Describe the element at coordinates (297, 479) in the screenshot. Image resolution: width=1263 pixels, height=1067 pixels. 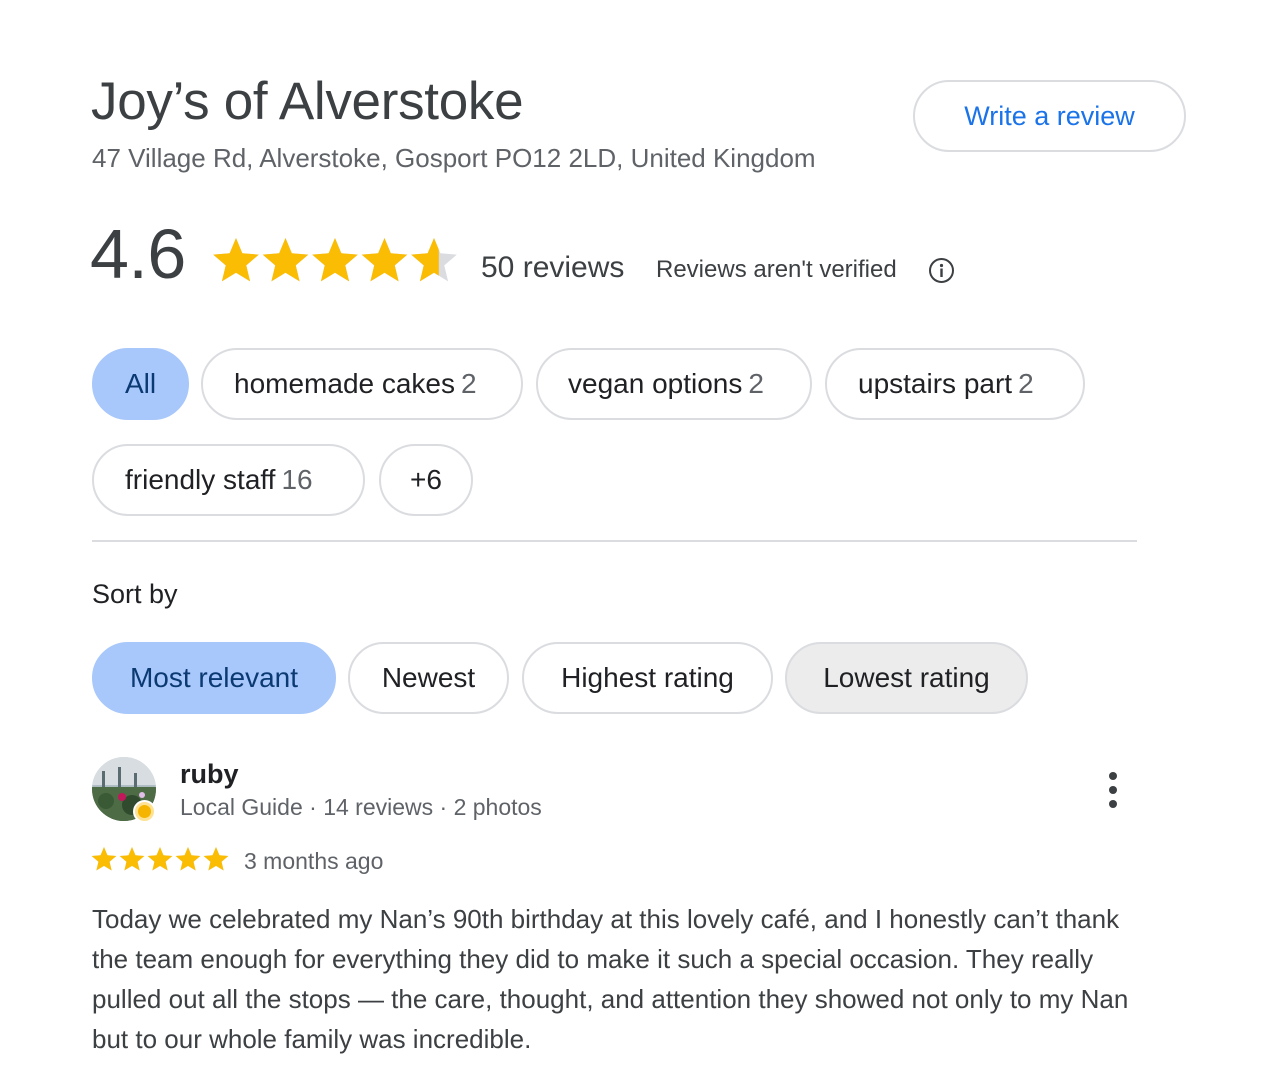
I see `topic-chip-count: 16` at that location.